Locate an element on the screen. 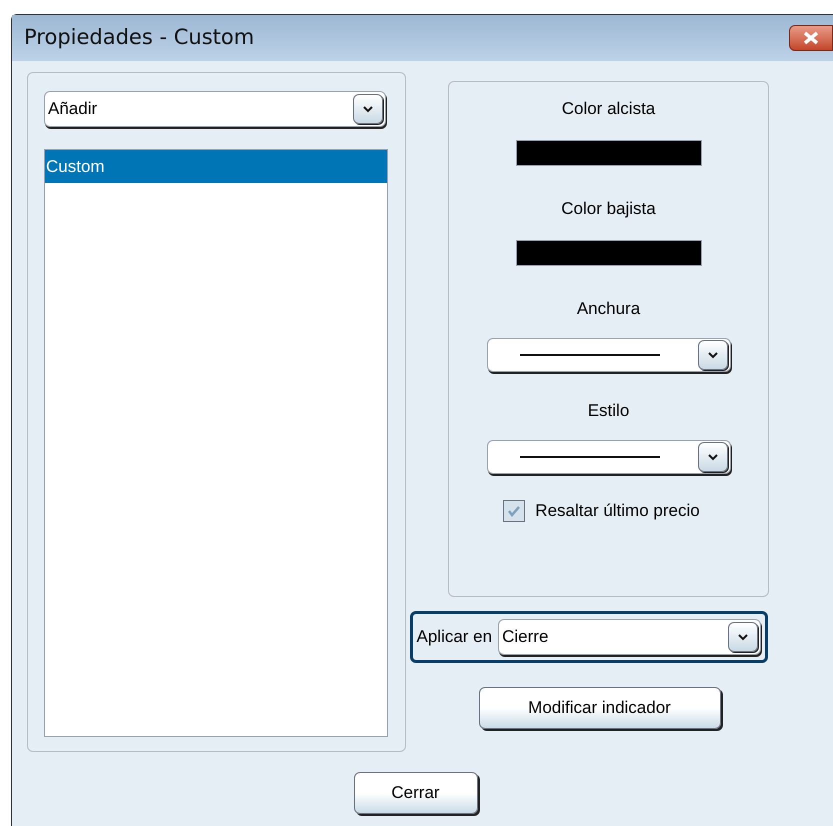  close-icon is located at coordinates (811, 38).